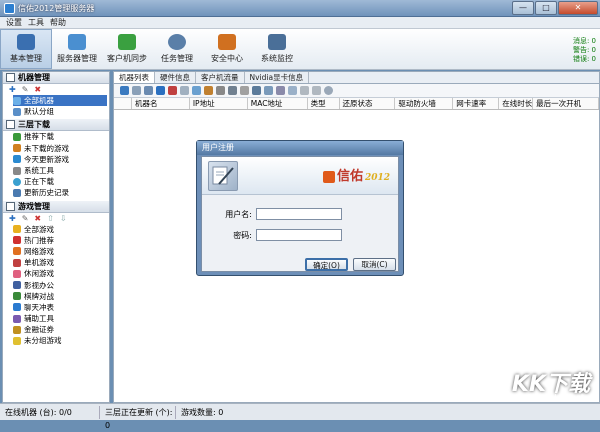 This screenshot has height=432, width=600. Describe the element at coordinates (17, 251) in the screenshot. I see `globe-icon` at that location.